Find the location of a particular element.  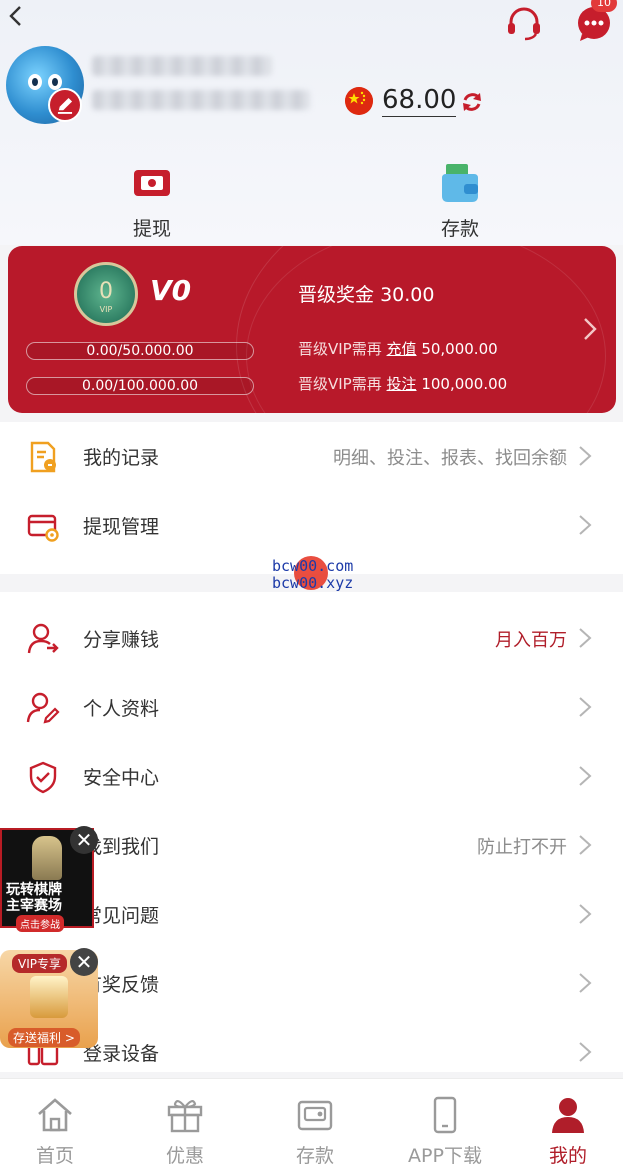

shield-icon is located at coordinates (43, 777).